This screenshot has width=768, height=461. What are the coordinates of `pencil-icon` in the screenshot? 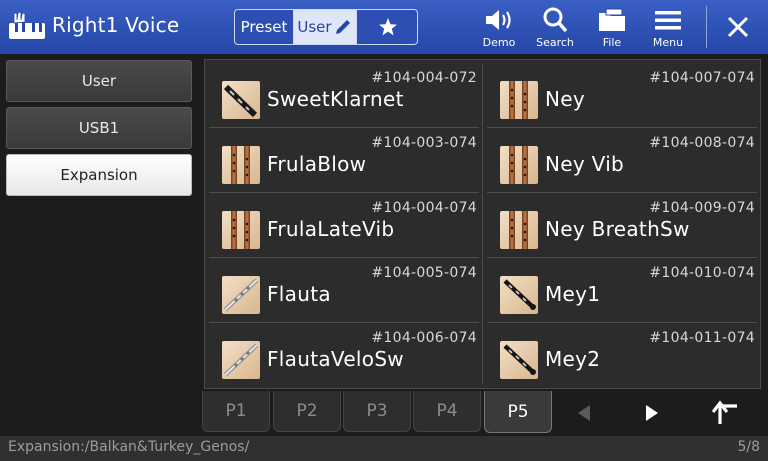 It's located at (342, 27).